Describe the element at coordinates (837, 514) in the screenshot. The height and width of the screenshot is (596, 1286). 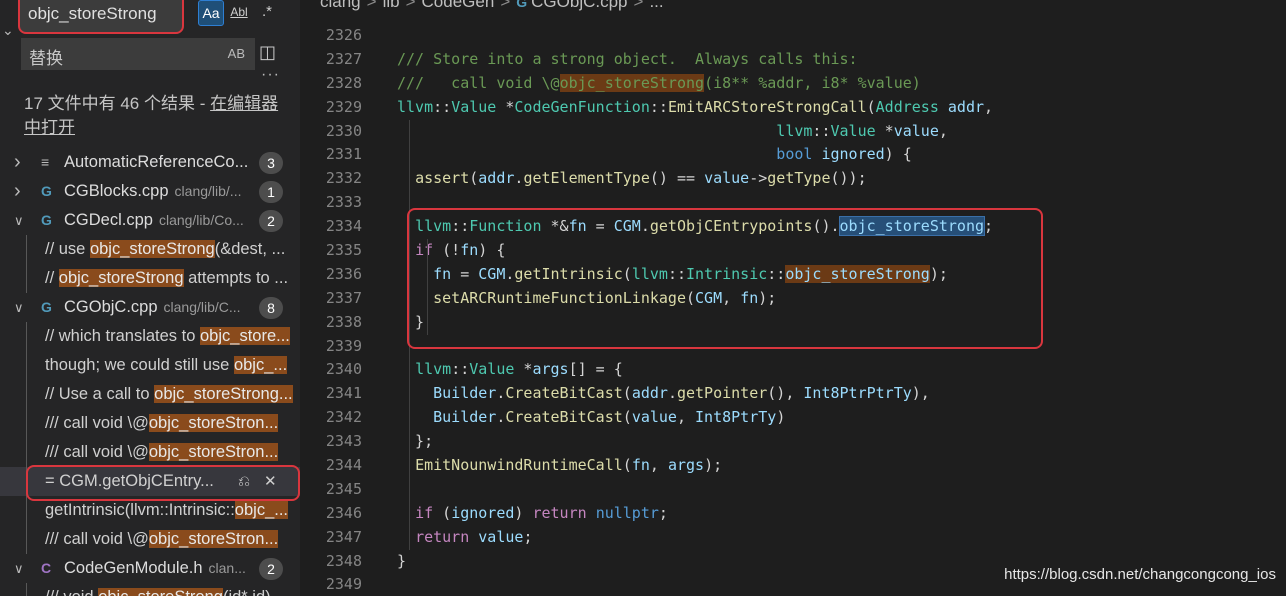
I see `code-line: if (ignored) return nullptr;` at that location.